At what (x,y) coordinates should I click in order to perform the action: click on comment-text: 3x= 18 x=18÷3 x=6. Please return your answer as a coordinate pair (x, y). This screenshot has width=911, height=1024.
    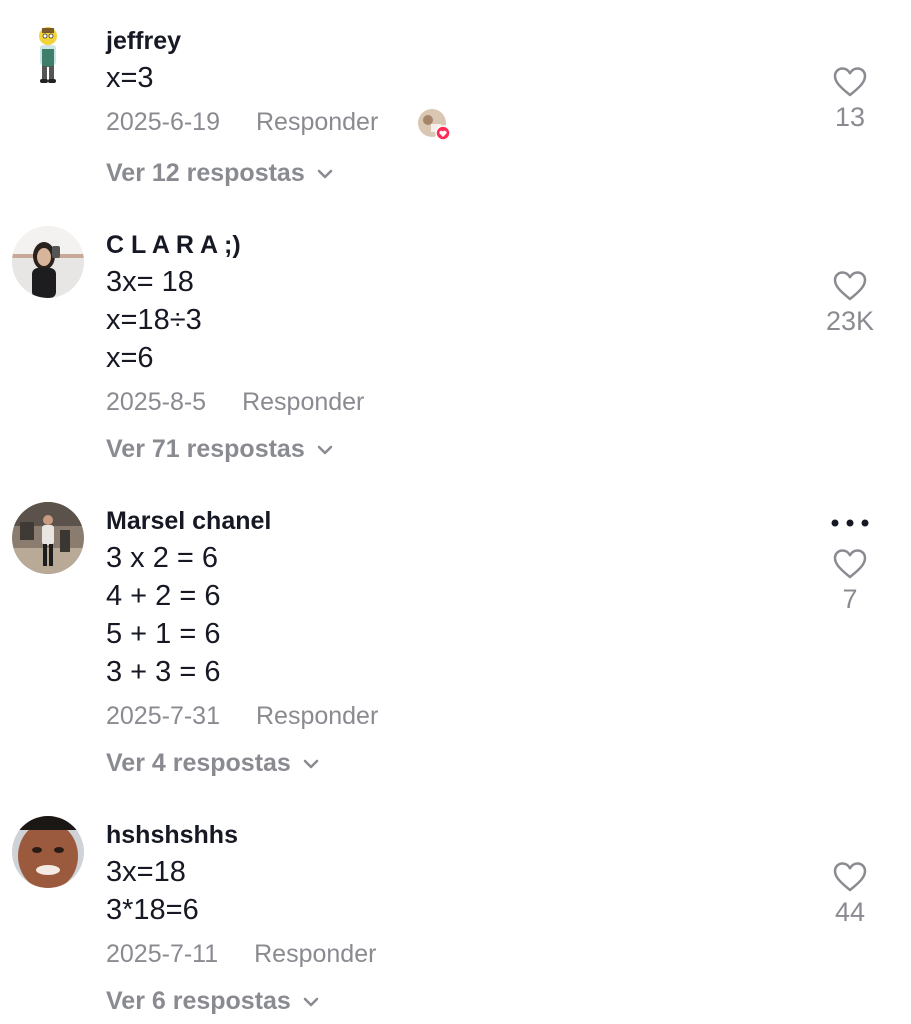
    Looking at the image, I should click on (154, 320).